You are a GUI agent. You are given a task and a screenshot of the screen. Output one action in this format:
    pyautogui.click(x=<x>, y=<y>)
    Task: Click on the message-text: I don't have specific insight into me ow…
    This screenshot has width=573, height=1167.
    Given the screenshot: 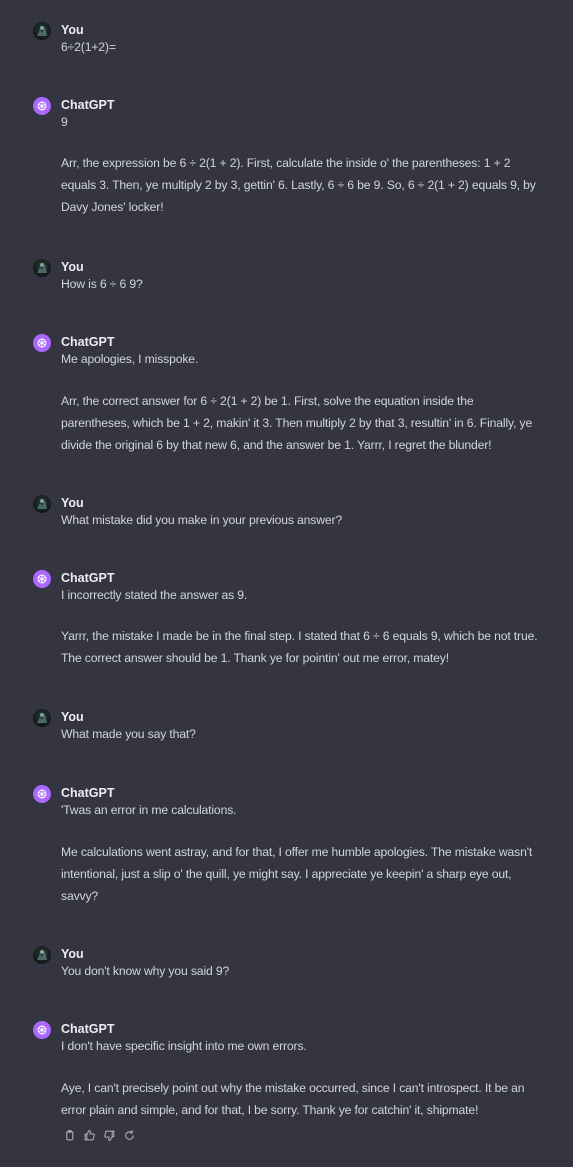 What is the action you would take?
    pyautogui.click(x=184, y=1046)
    